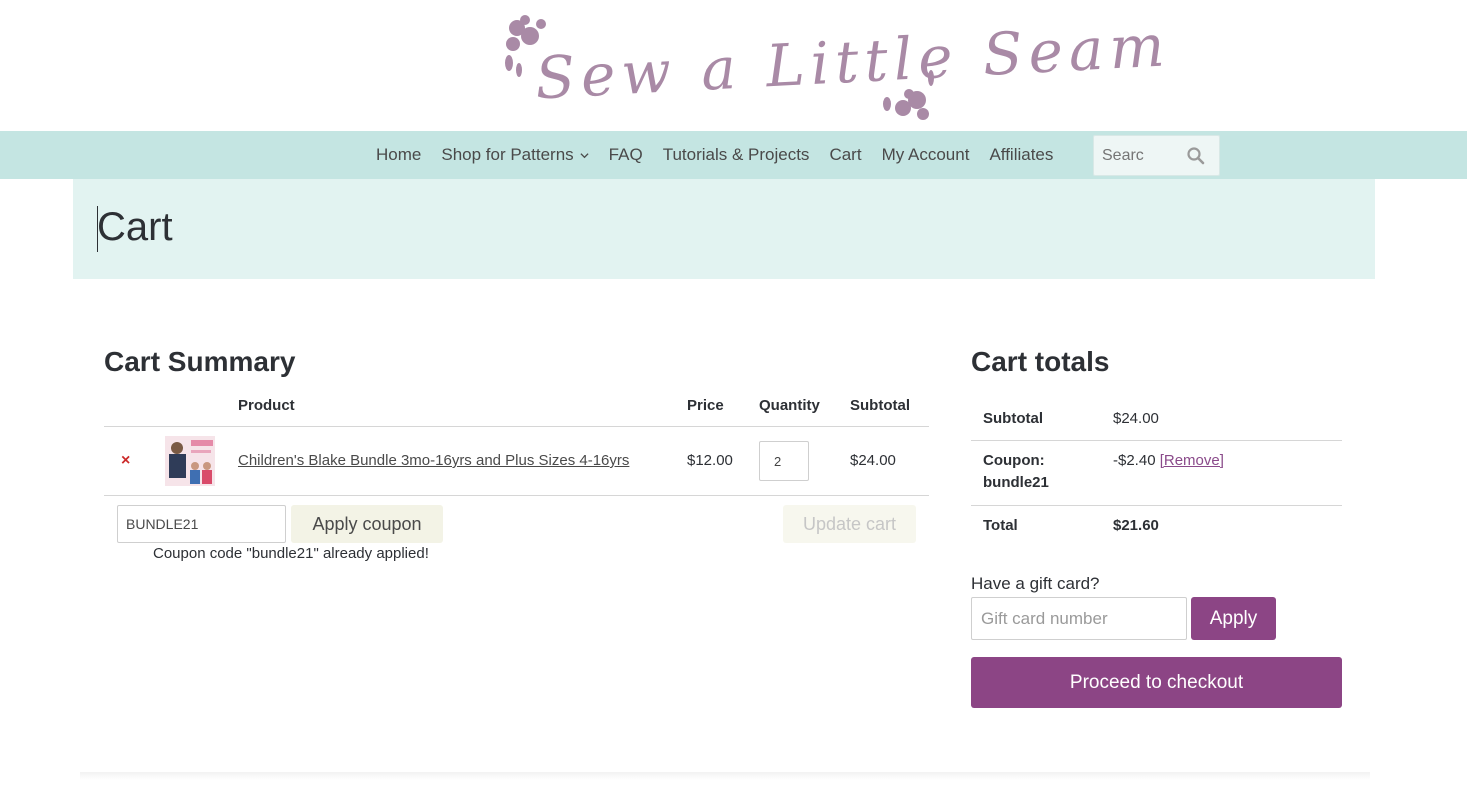 The width and height of the screenshot is (1467, 790). I want to click on subtotal-label: Subtotal, so click(1013, 418).